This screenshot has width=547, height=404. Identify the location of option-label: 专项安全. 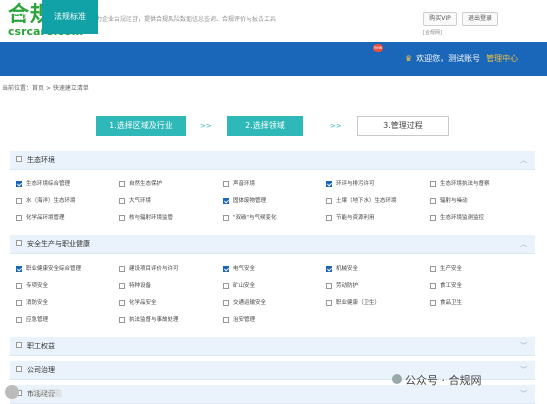
(37, 286).